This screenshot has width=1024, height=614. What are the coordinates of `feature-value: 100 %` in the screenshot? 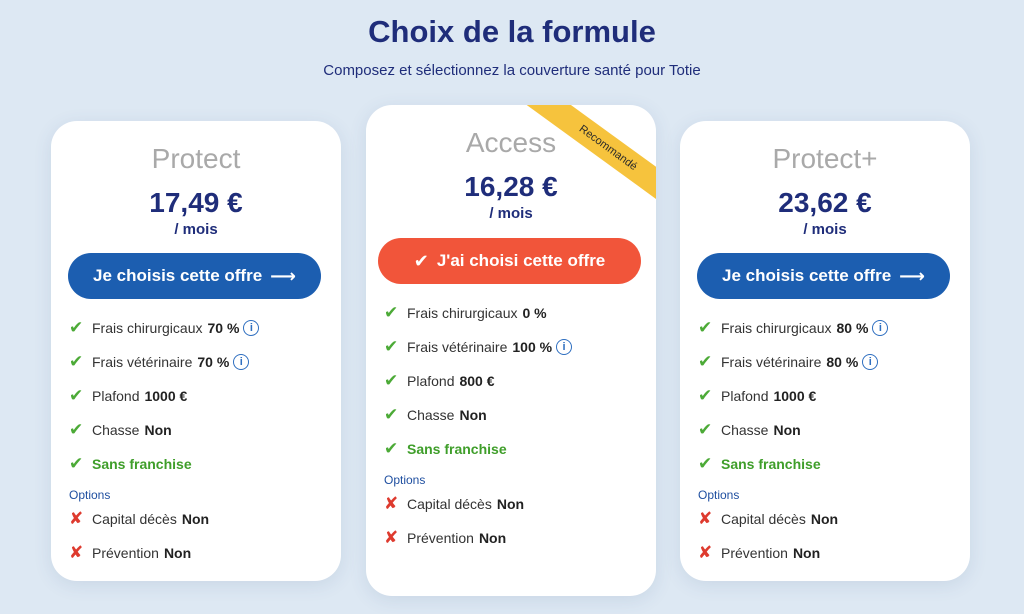 It's located at (532, 347).